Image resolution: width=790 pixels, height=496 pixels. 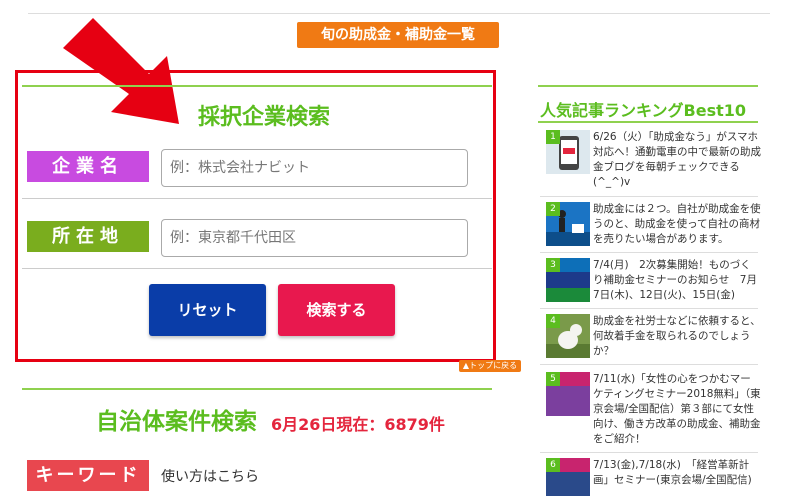 I want to click on municipal-section-border, so click(x=257, y=389).